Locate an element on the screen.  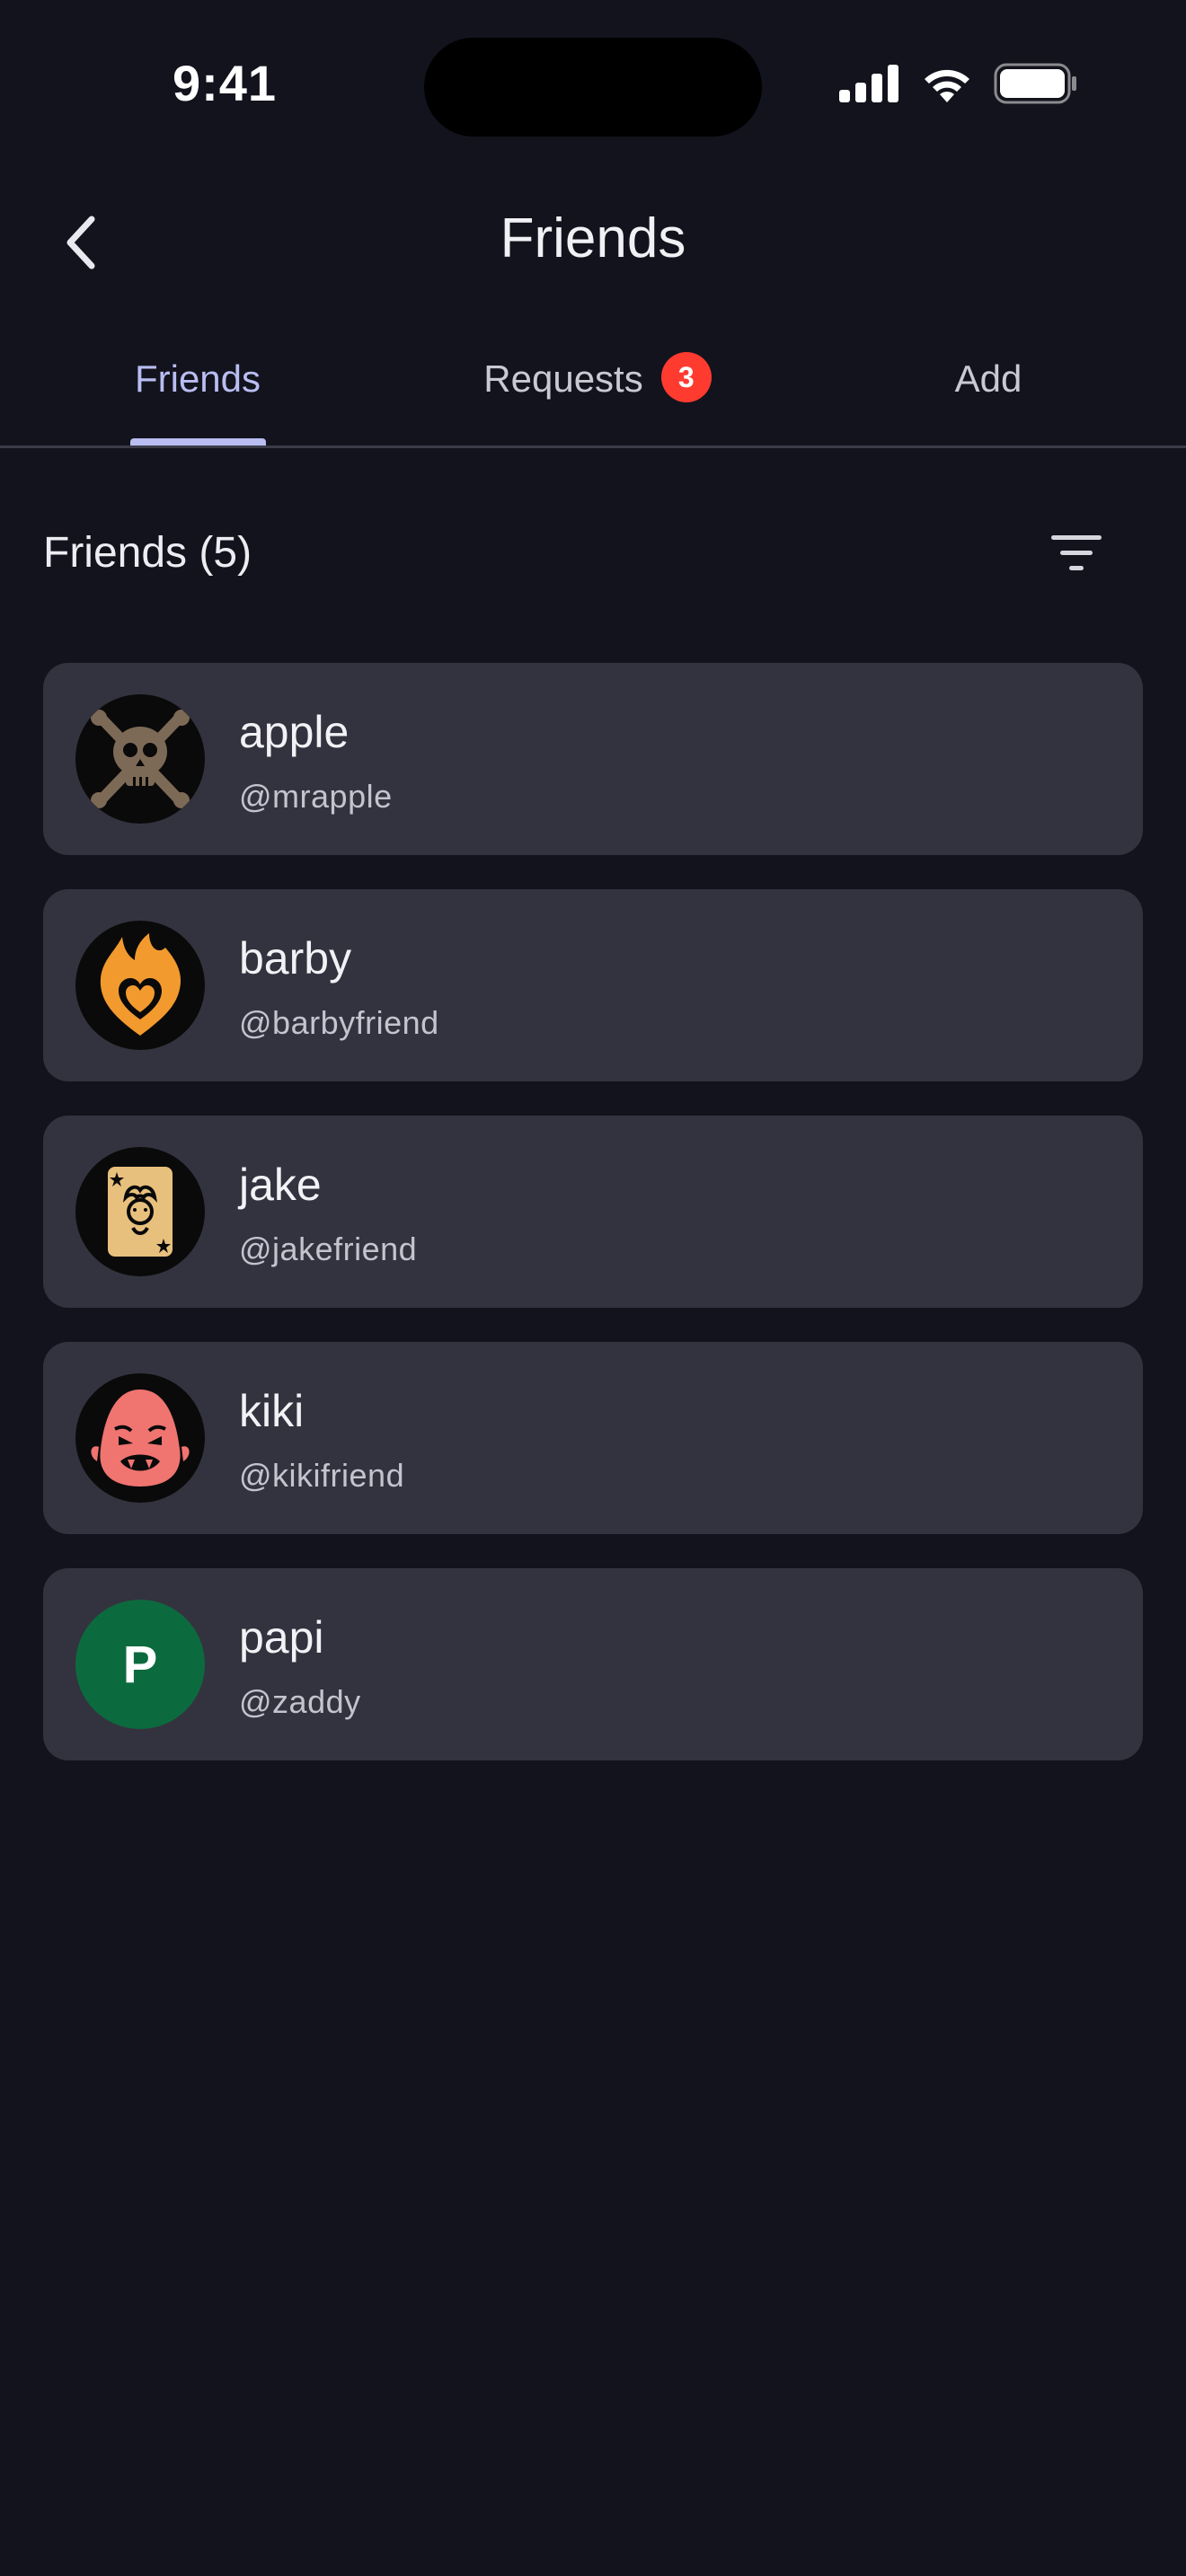
ogre-face-icon is located at coordinates (140, 1437).